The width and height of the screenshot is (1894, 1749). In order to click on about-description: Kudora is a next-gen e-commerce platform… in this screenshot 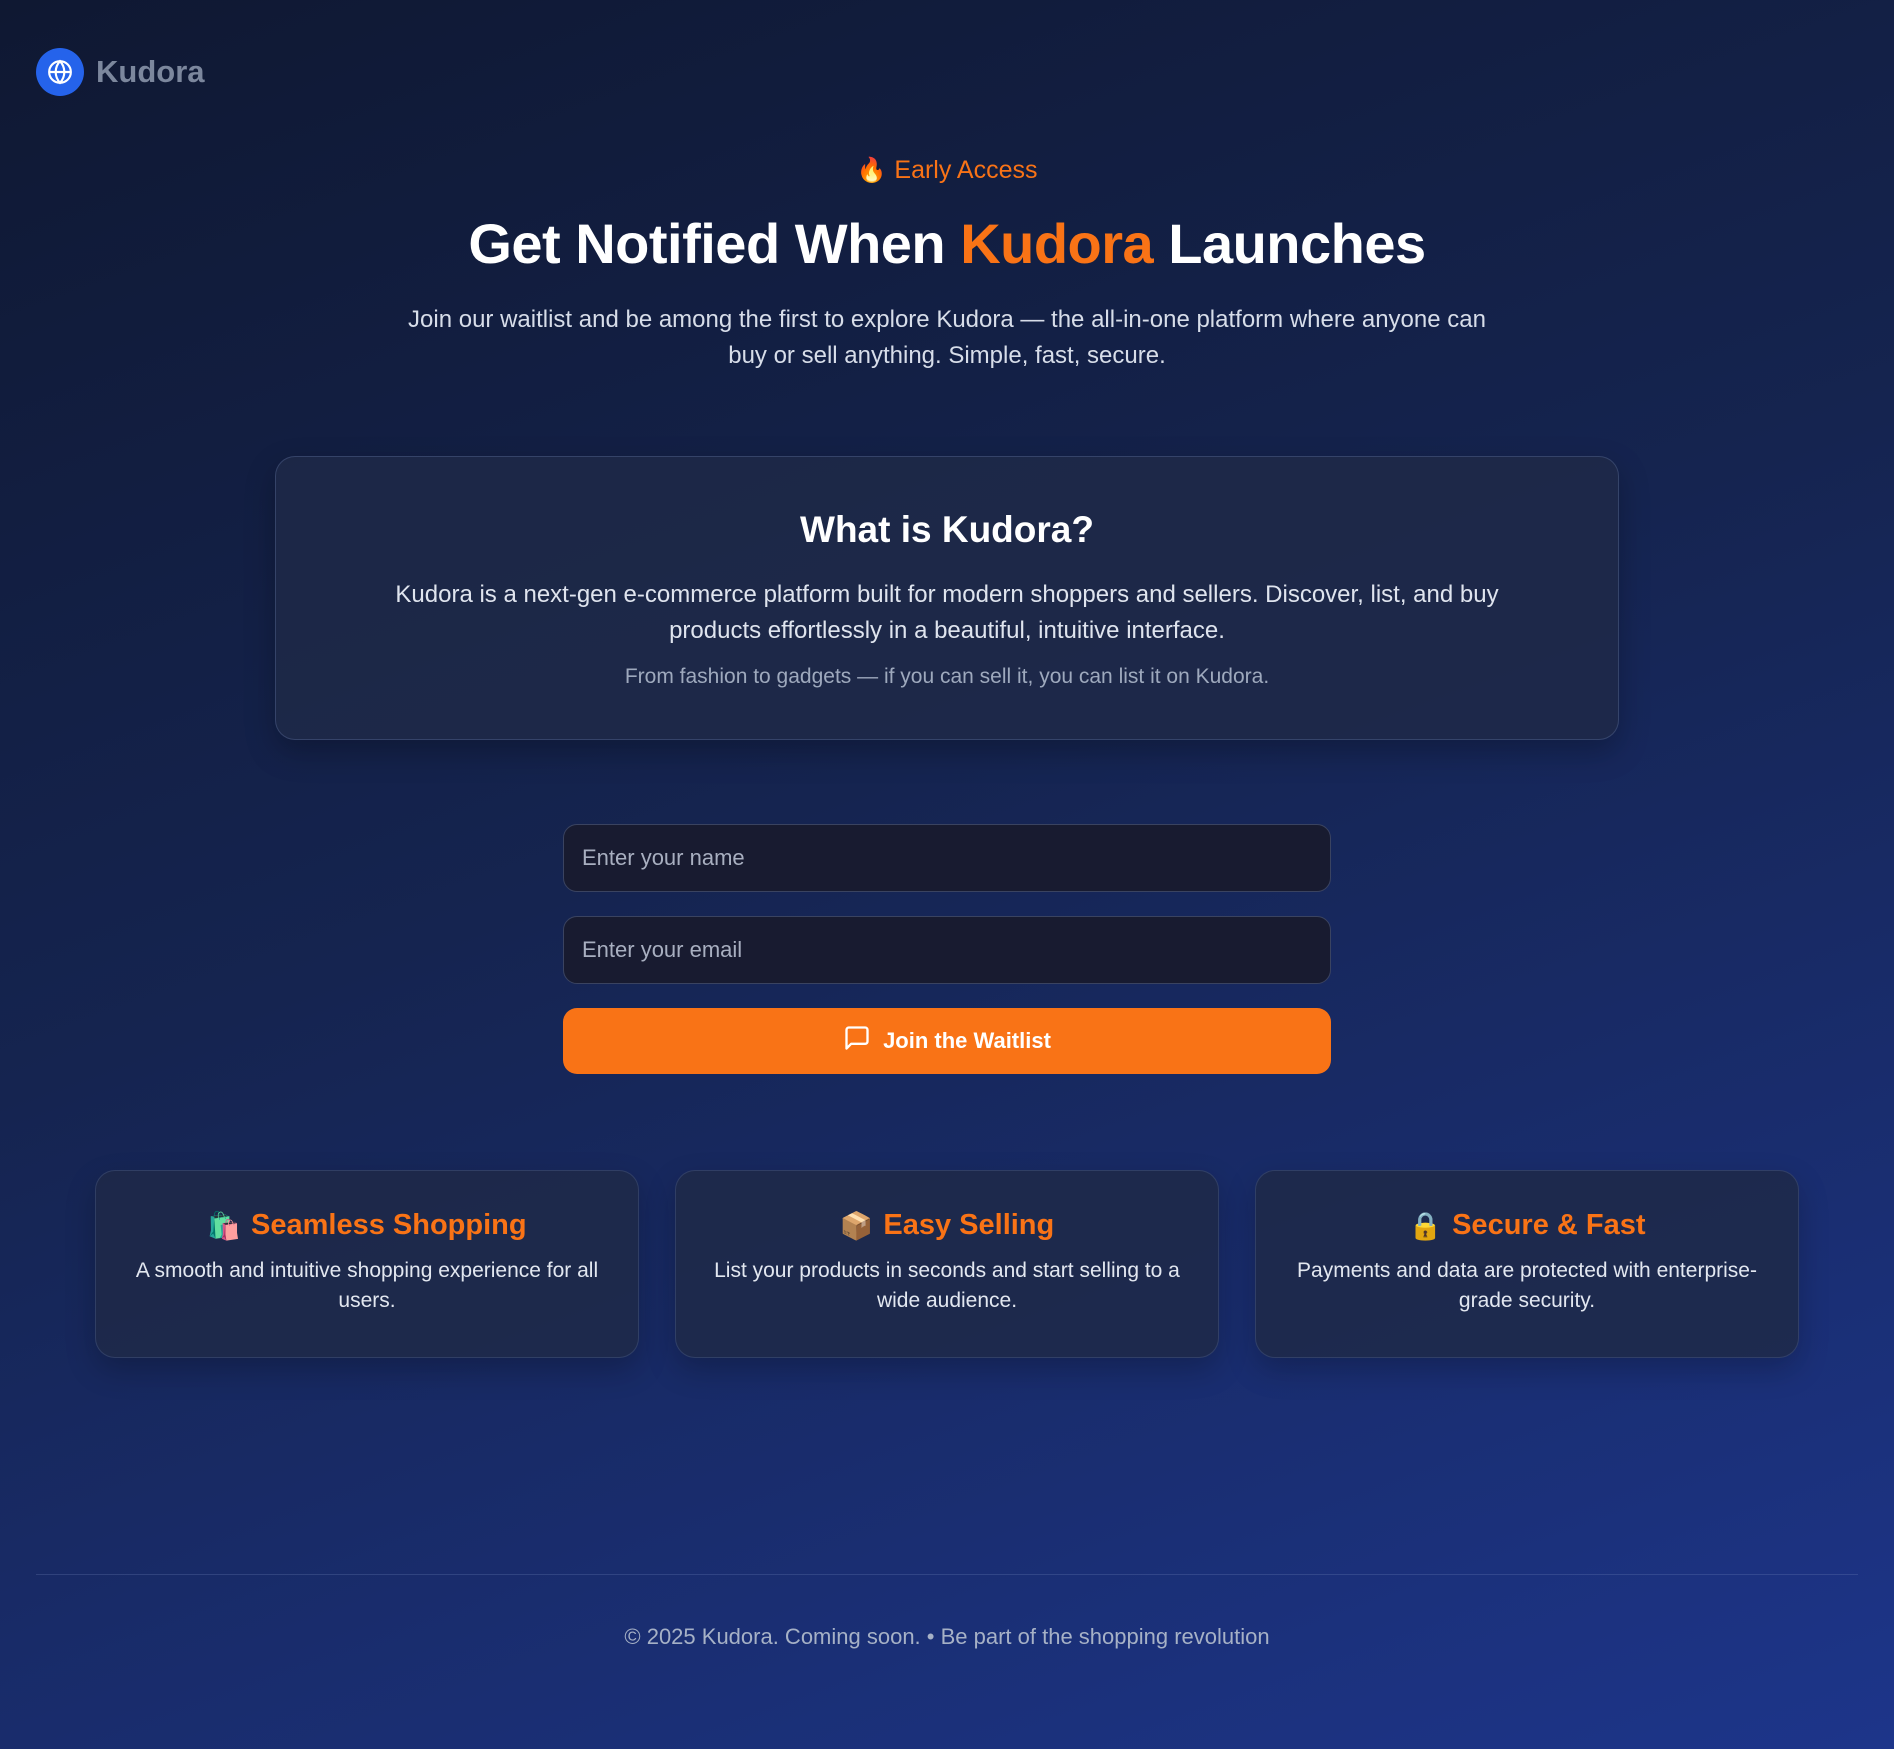, I will do `click(947, 612)`.